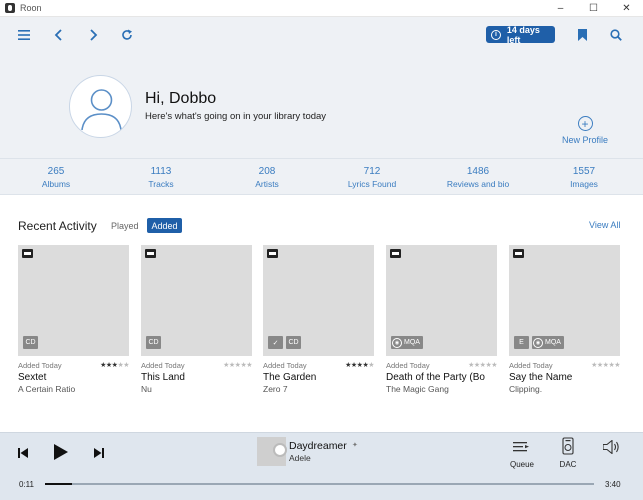 This screenshot has width=643, height=500. I want to click on minimize-button: –, so click(560, 8).